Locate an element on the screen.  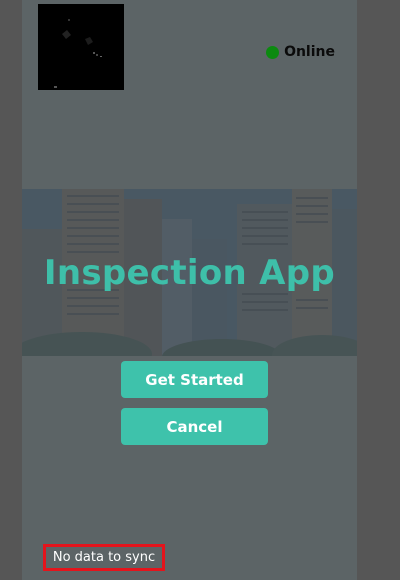
app-title: Inspection App is located at coordinates (189, 273).